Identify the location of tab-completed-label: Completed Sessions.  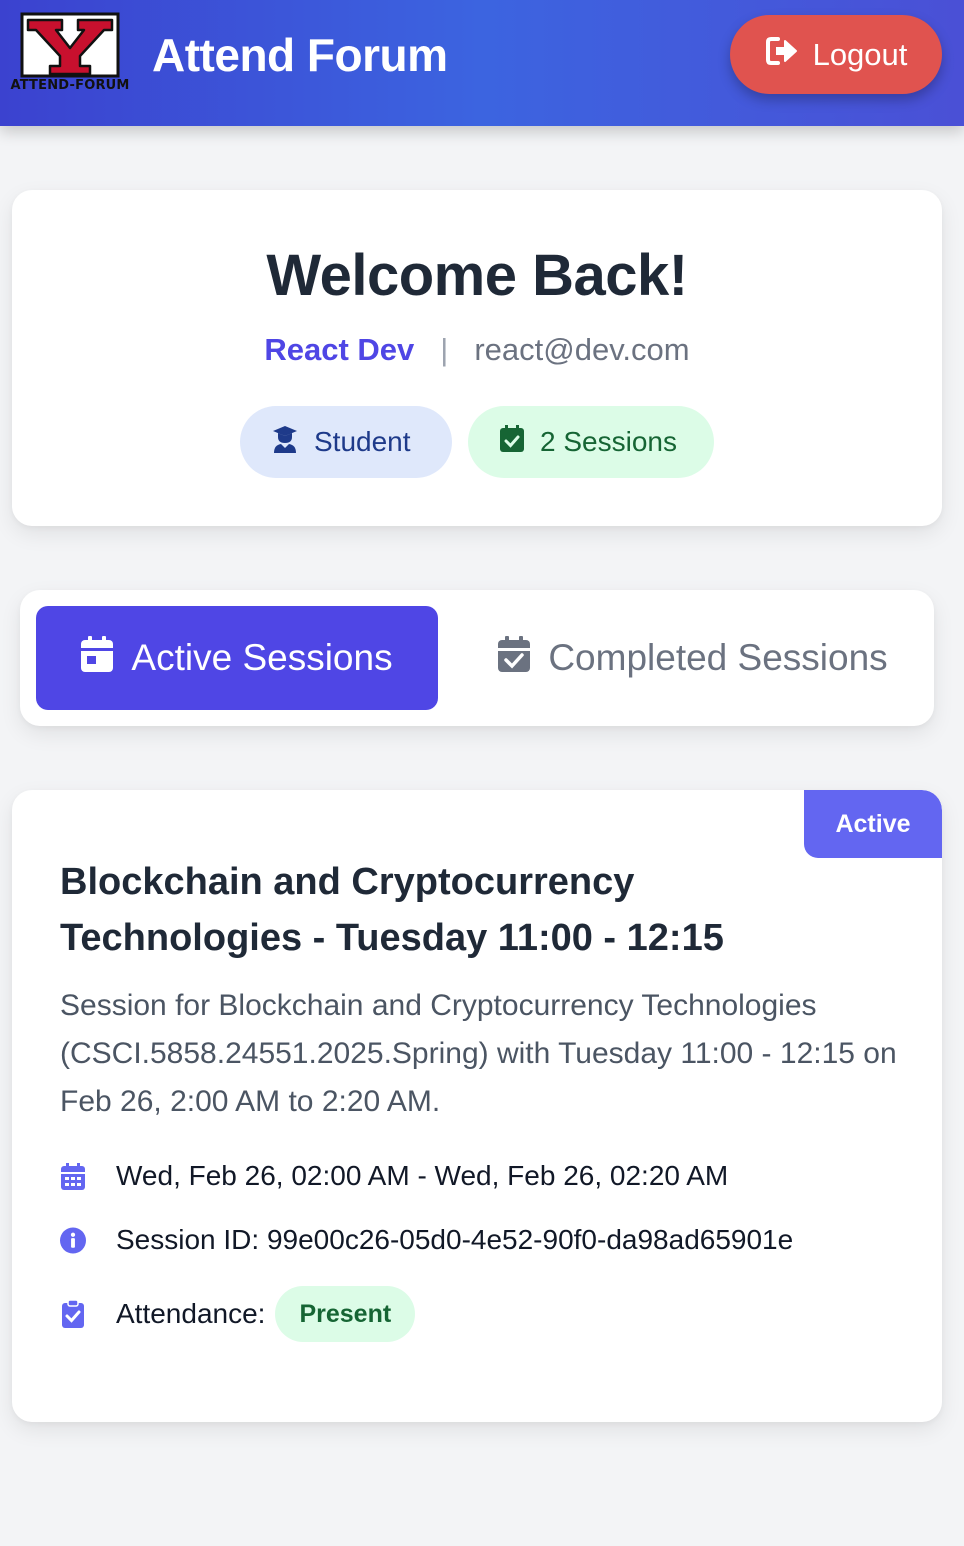
(718, 657).